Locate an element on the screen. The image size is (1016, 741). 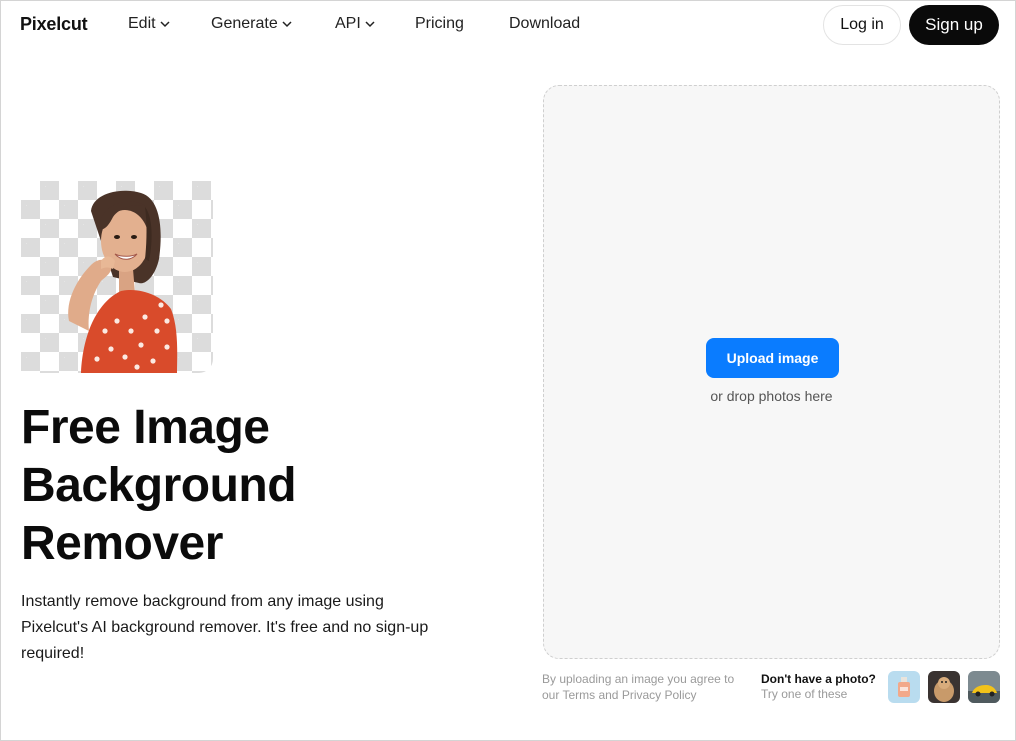
car-thumbnail is located at coordinates (984, 687).